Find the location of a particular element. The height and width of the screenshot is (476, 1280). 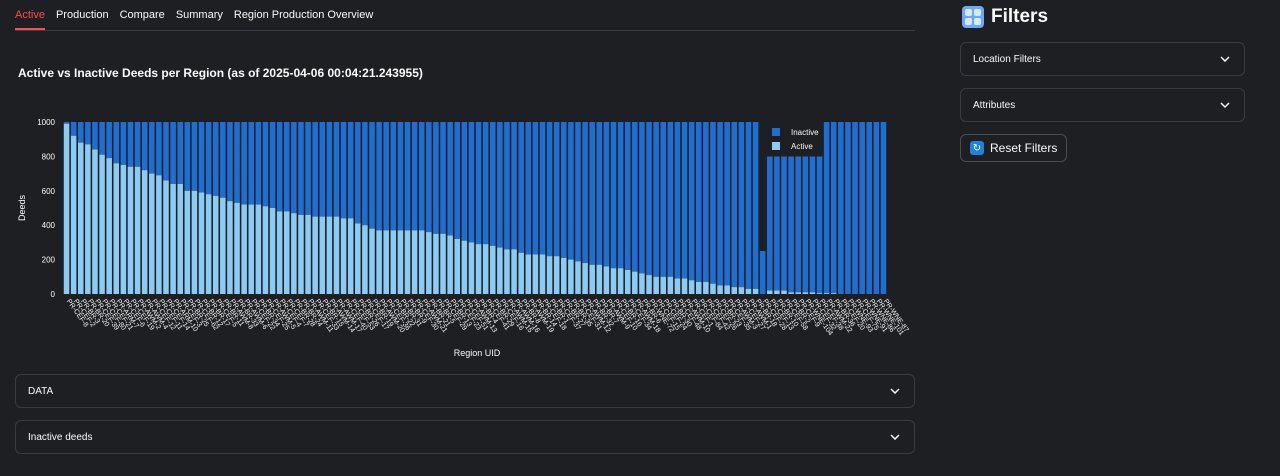

tab-active: Active is located at coordinates (30, 15).